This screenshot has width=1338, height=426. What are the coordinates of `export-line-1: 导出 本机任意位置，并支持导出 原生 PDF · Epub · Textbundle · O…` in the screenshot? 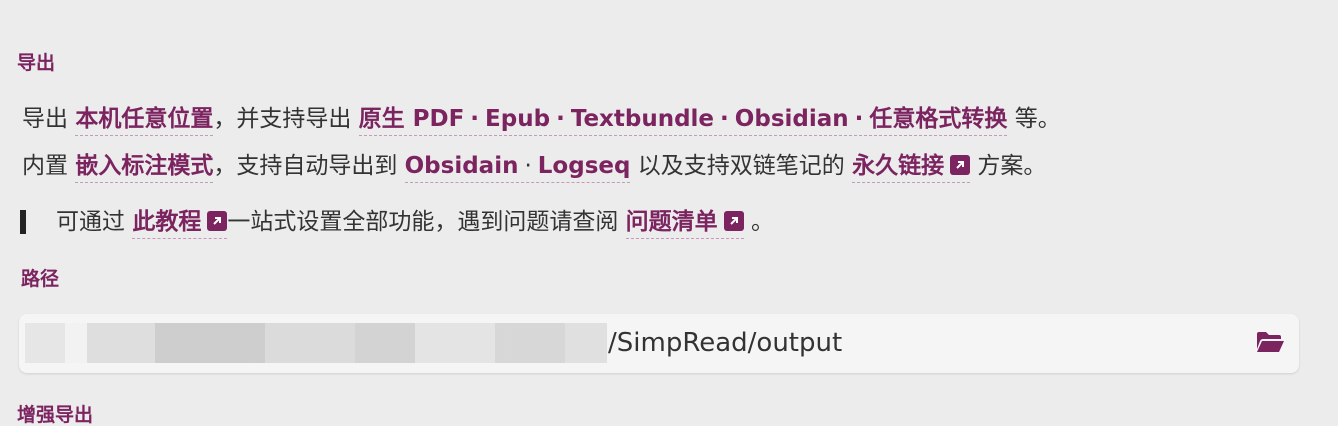 It's located at (541, 121).